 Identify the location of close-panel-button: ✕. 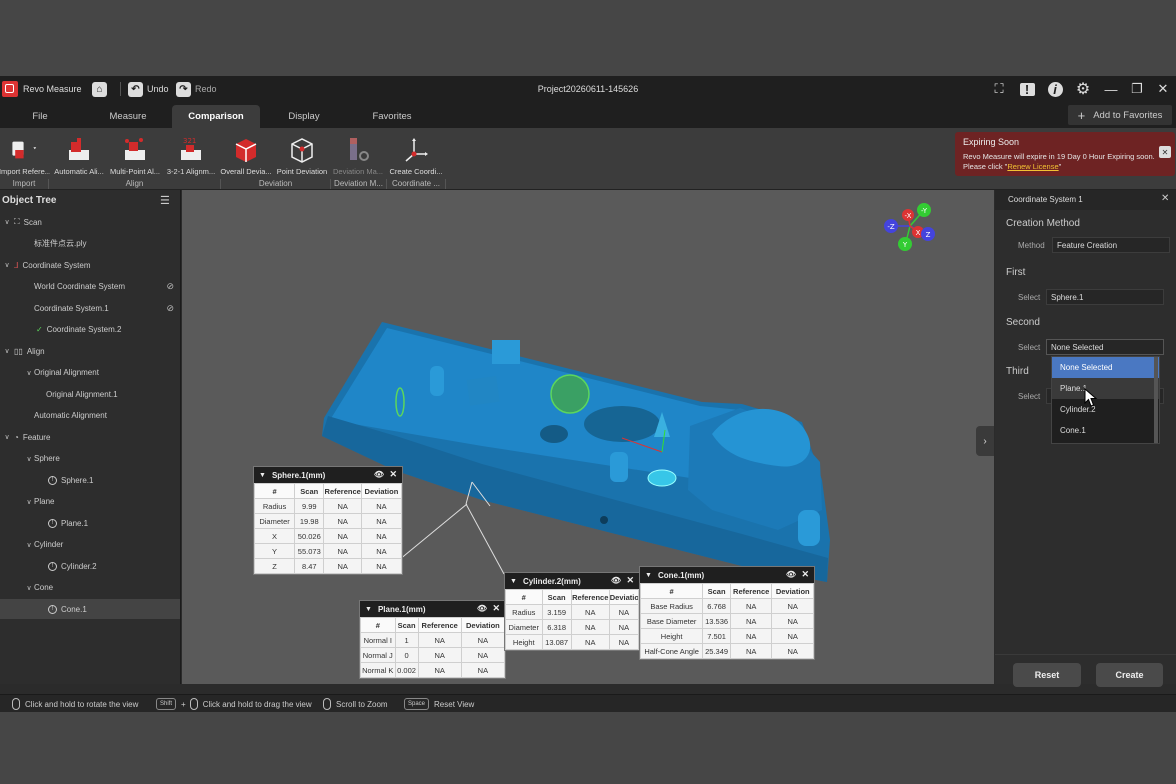
(1165, 198).